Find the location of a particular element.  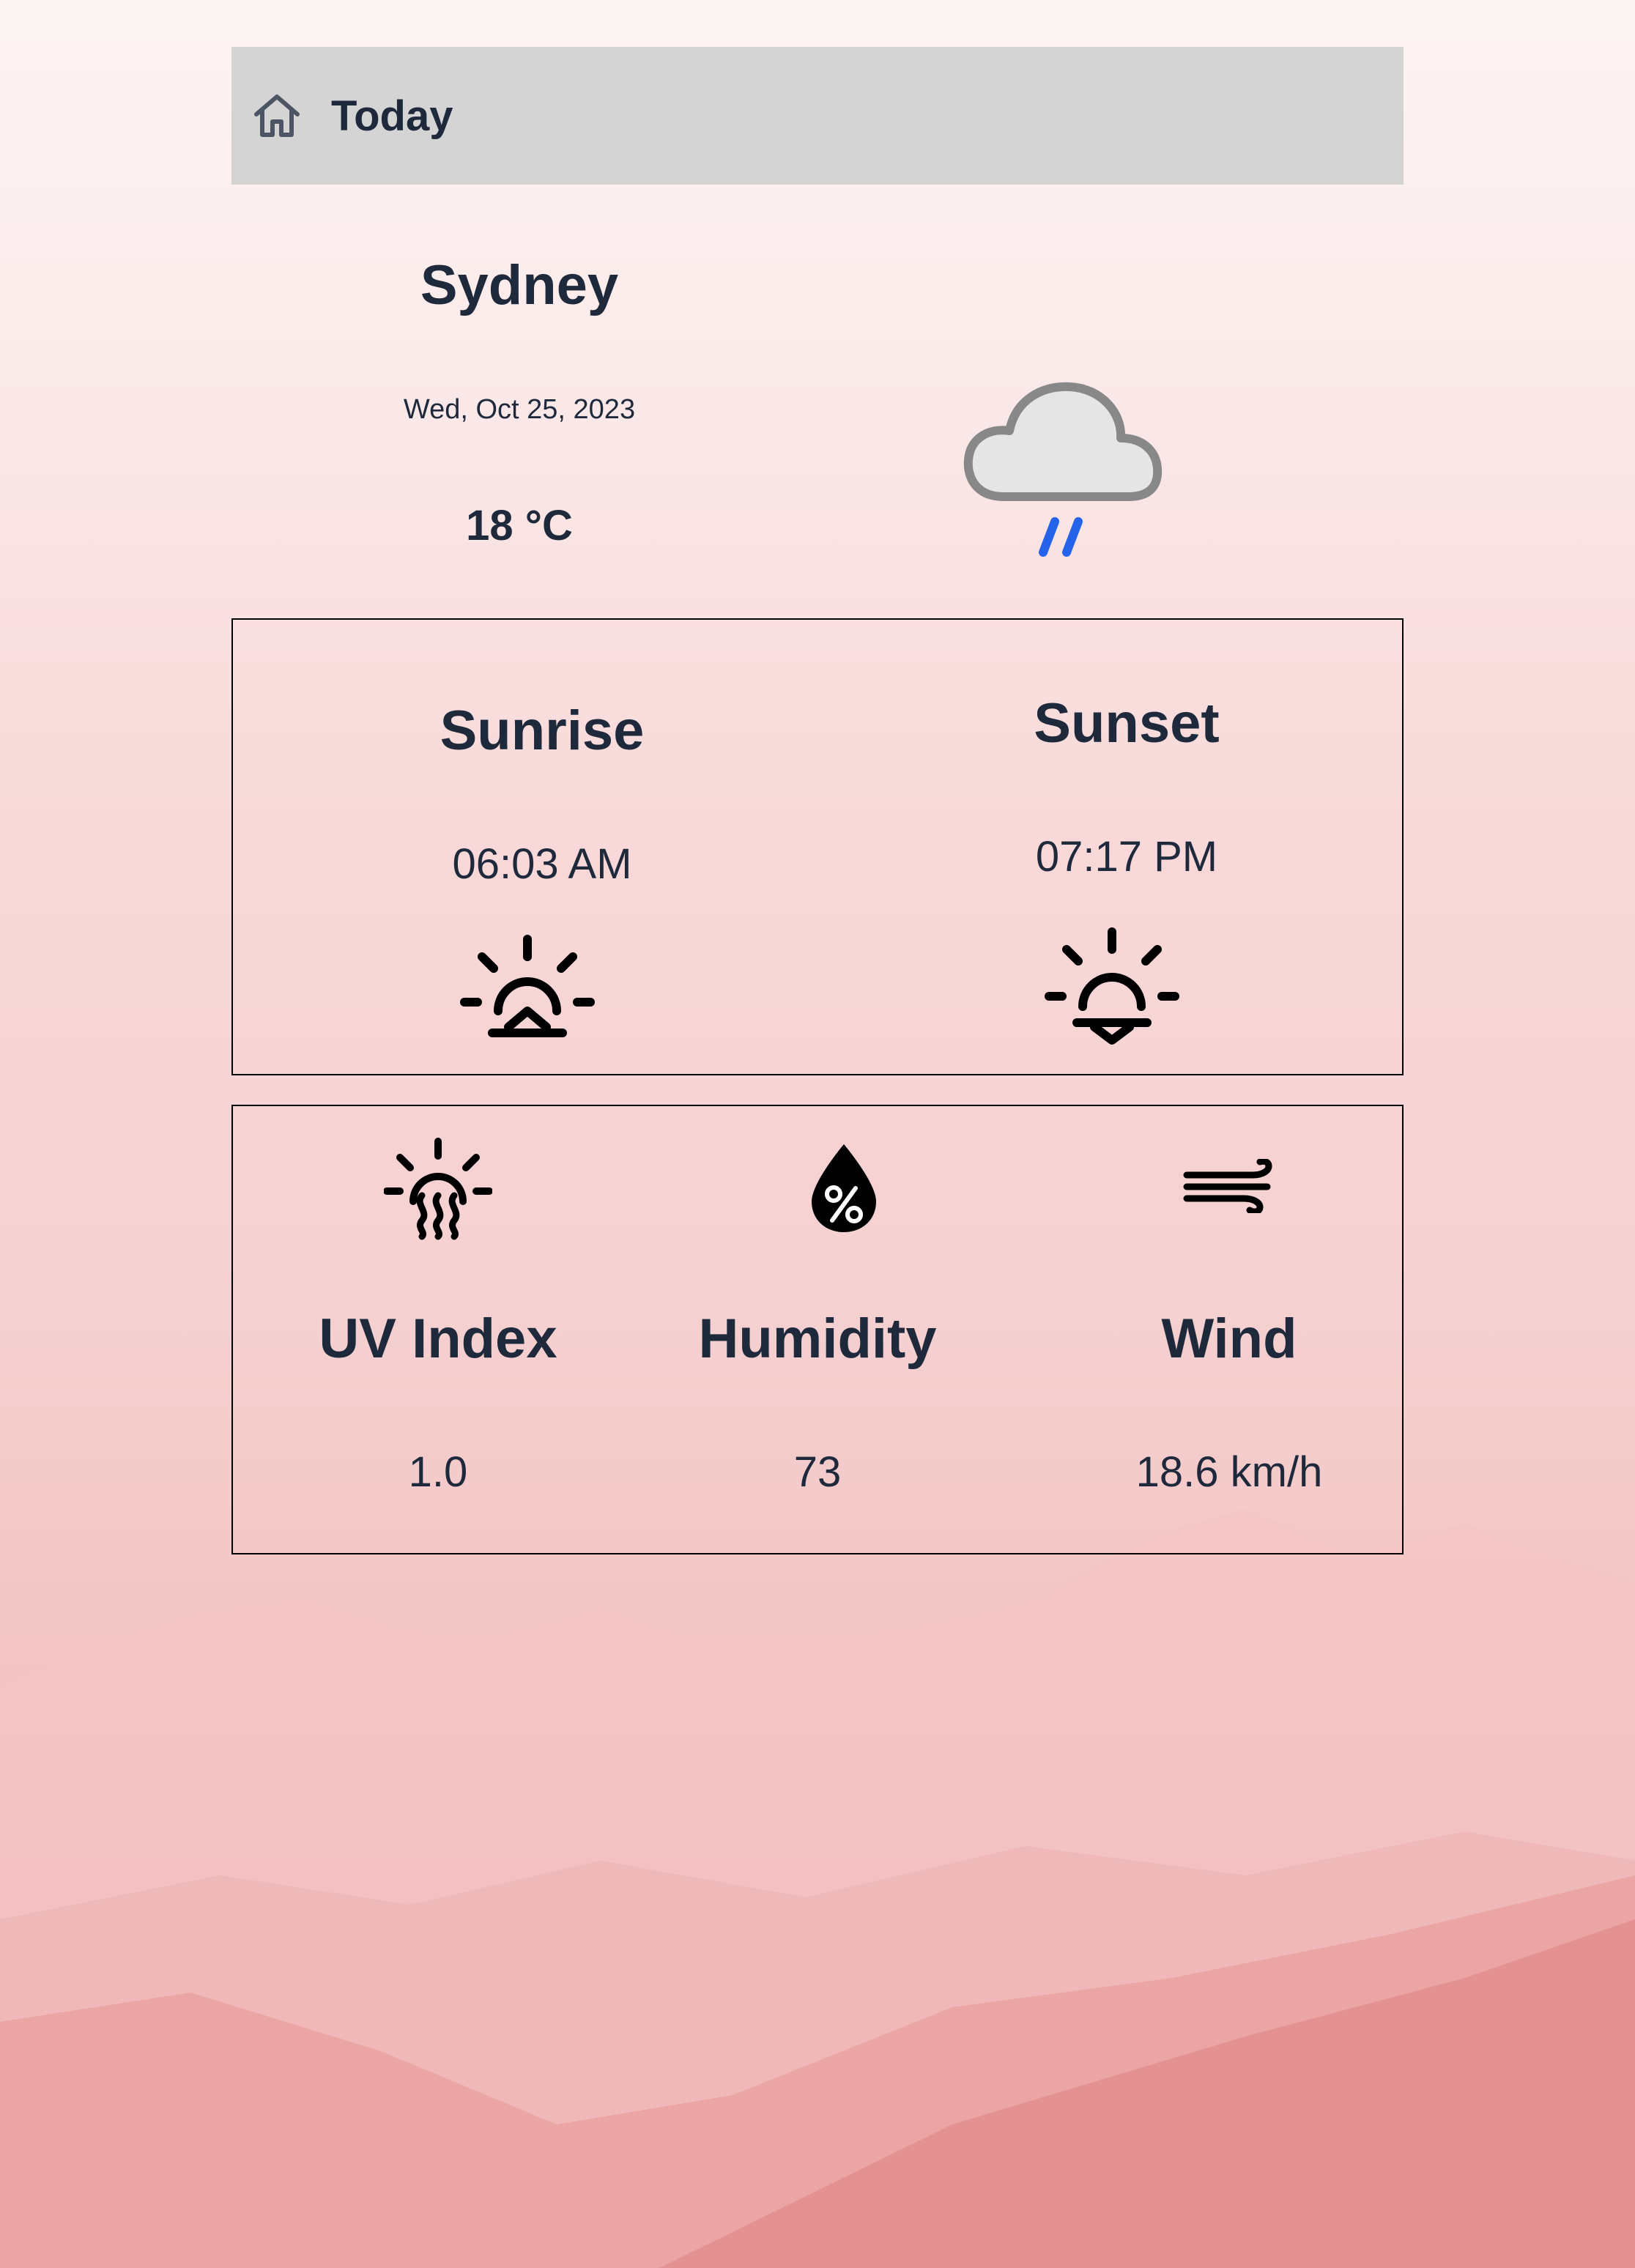

sunset-label: Sunset is located at coordinates (1127, 723).